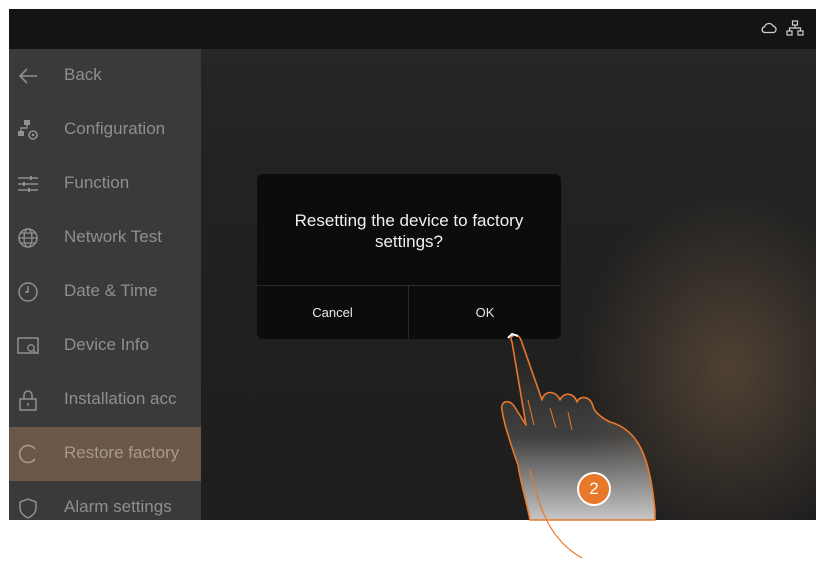  I want to click on globe-icon, so click(28, 238).